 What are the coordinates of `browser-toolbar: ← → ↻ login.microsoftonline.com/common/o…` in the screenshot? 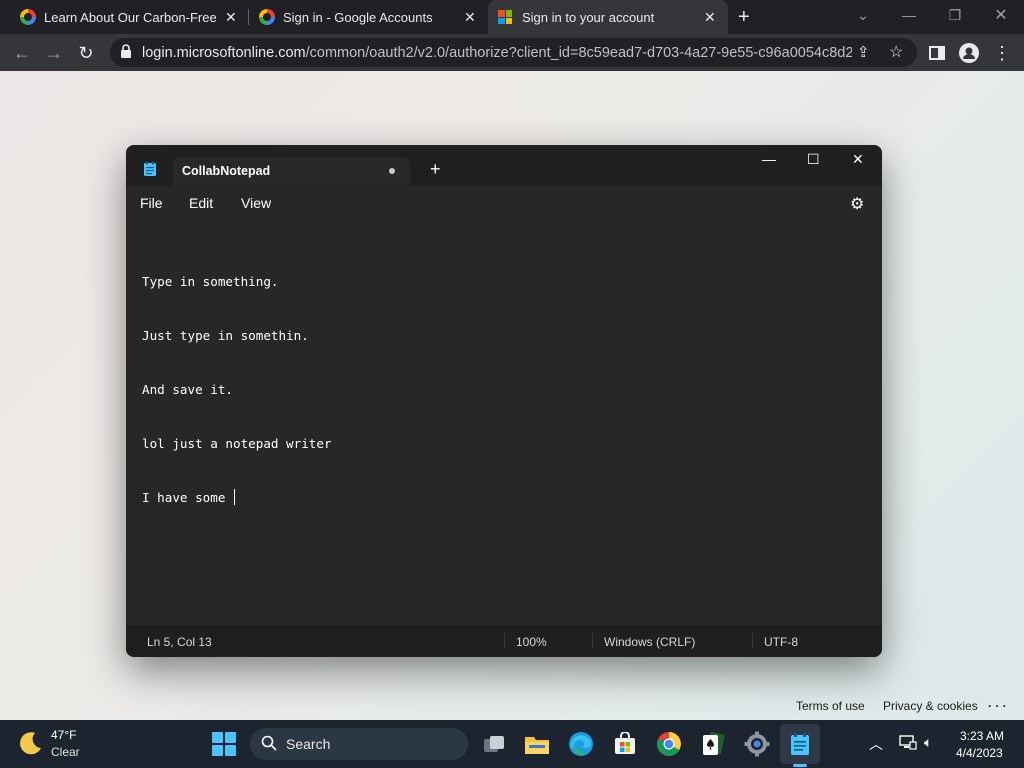 It's located at (512, 52).